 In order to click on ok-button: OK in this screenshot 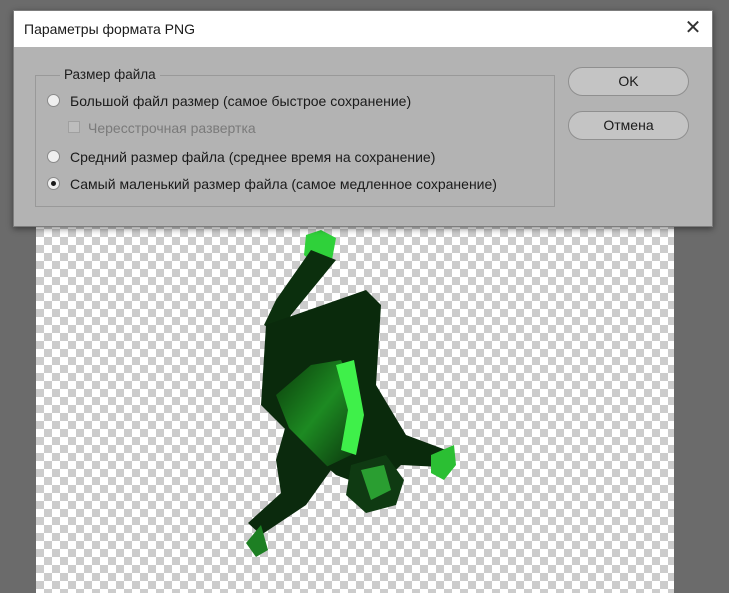, I will do `click(628, 81)`.